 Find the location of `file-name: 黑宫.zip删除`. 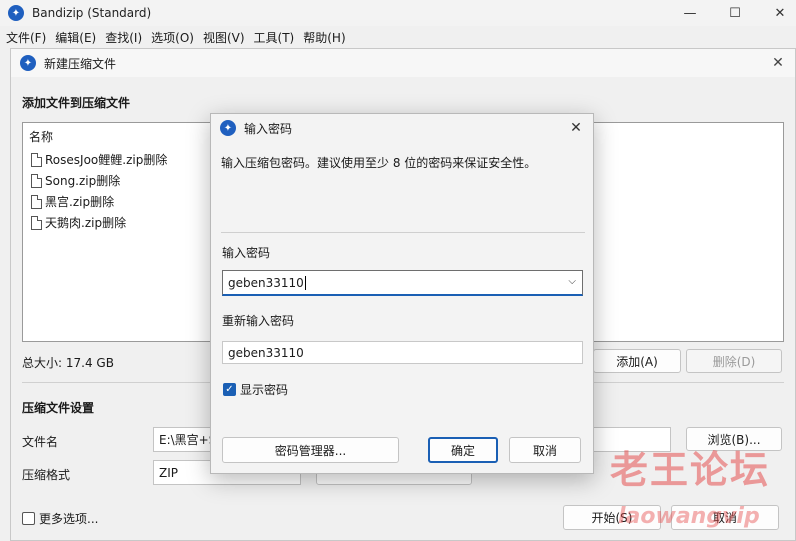

file-name: 黑宫.zip删除 is located at coordinates (80, 202).